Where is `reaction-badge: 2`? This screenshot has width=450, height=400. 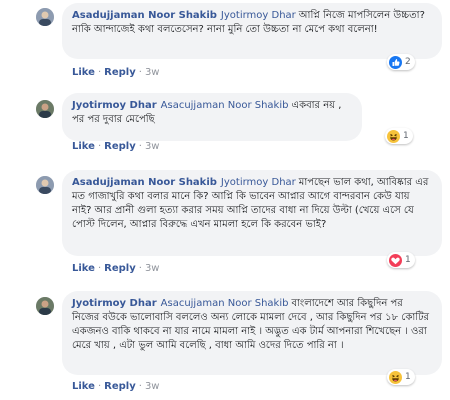
reaction-badge: 2 is located at coordinates (401, 62).